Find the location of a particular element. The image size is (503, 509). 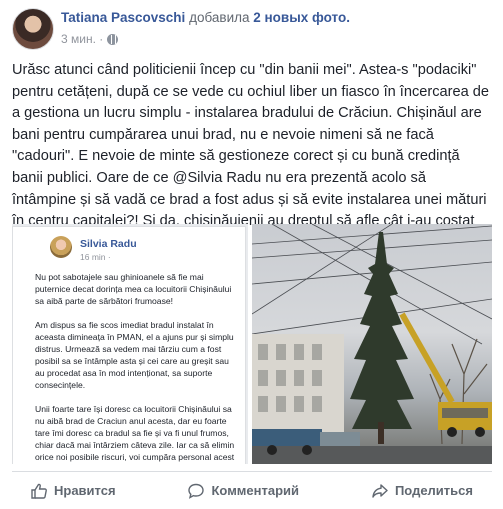

embedded-post-time: 16 min · is located at coordinates (95, 257).